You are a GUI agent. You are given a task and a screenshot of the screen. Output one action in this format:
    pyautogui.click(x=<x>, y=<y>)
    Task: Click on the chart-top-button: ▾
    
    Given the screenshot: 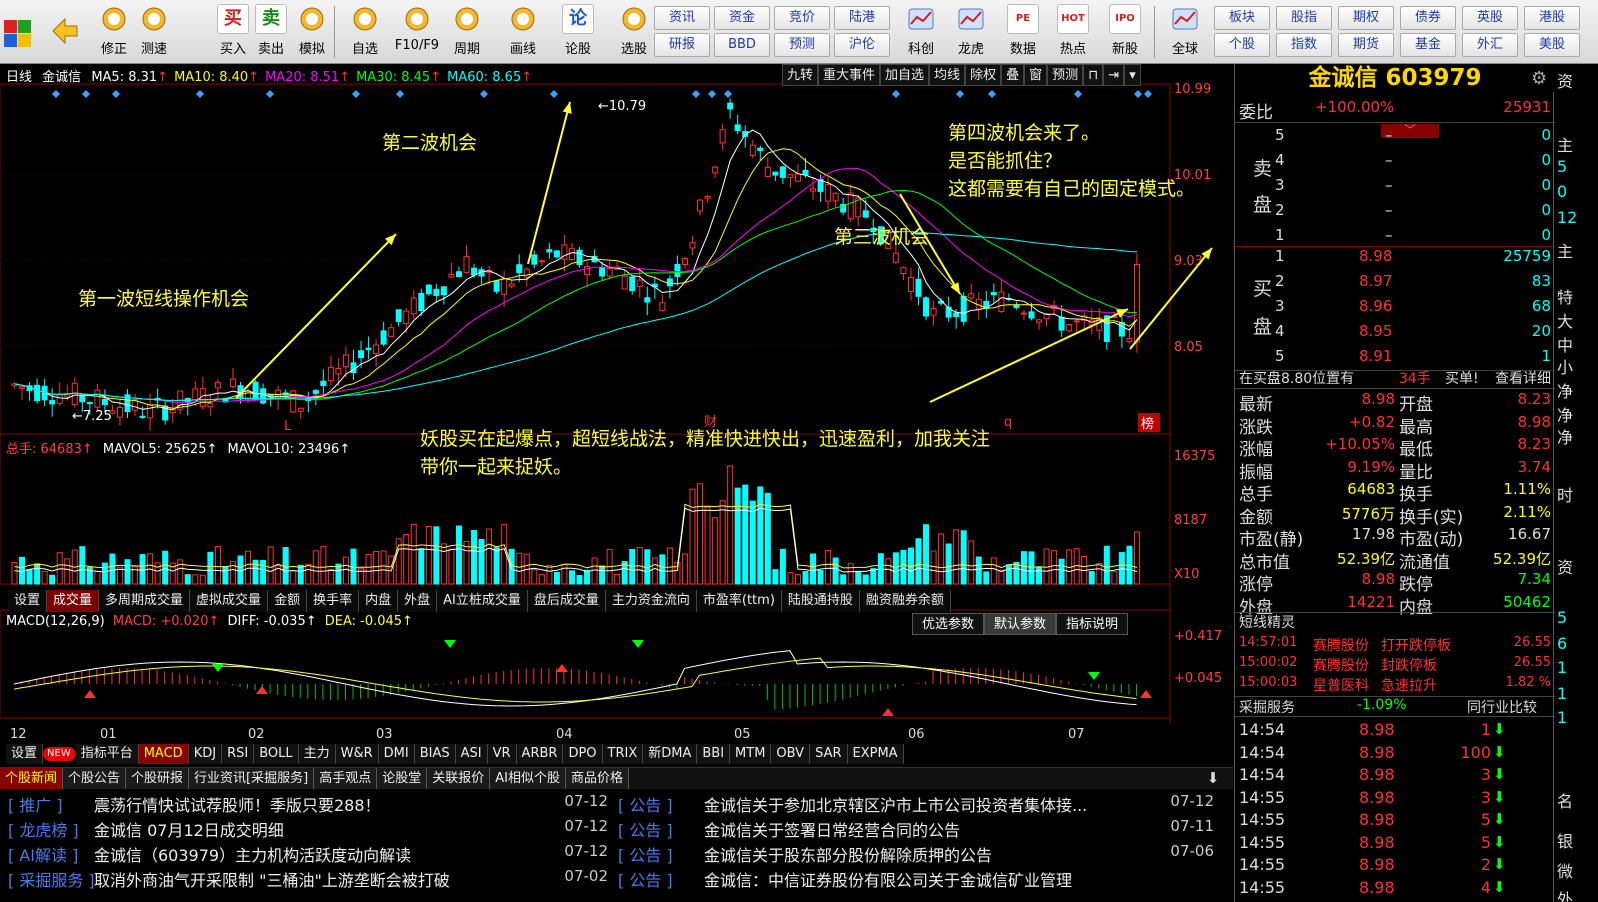 What is the action you would take?
    pyautogui.click(x=1132, y=75)
    